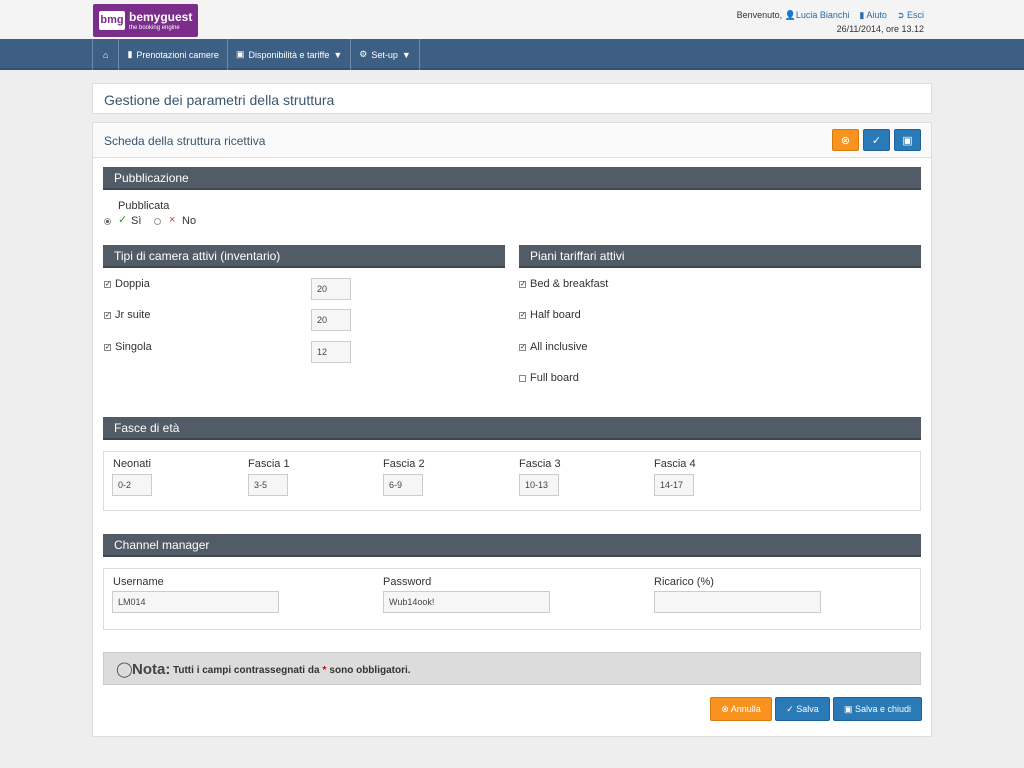 This screenshot has height=768, width=1024. What do you see at coordinates (512, 98) in the screenshot?
I see `page-title-panel: Gestione dei parametri della struttura` at bounding box center [512, 98].